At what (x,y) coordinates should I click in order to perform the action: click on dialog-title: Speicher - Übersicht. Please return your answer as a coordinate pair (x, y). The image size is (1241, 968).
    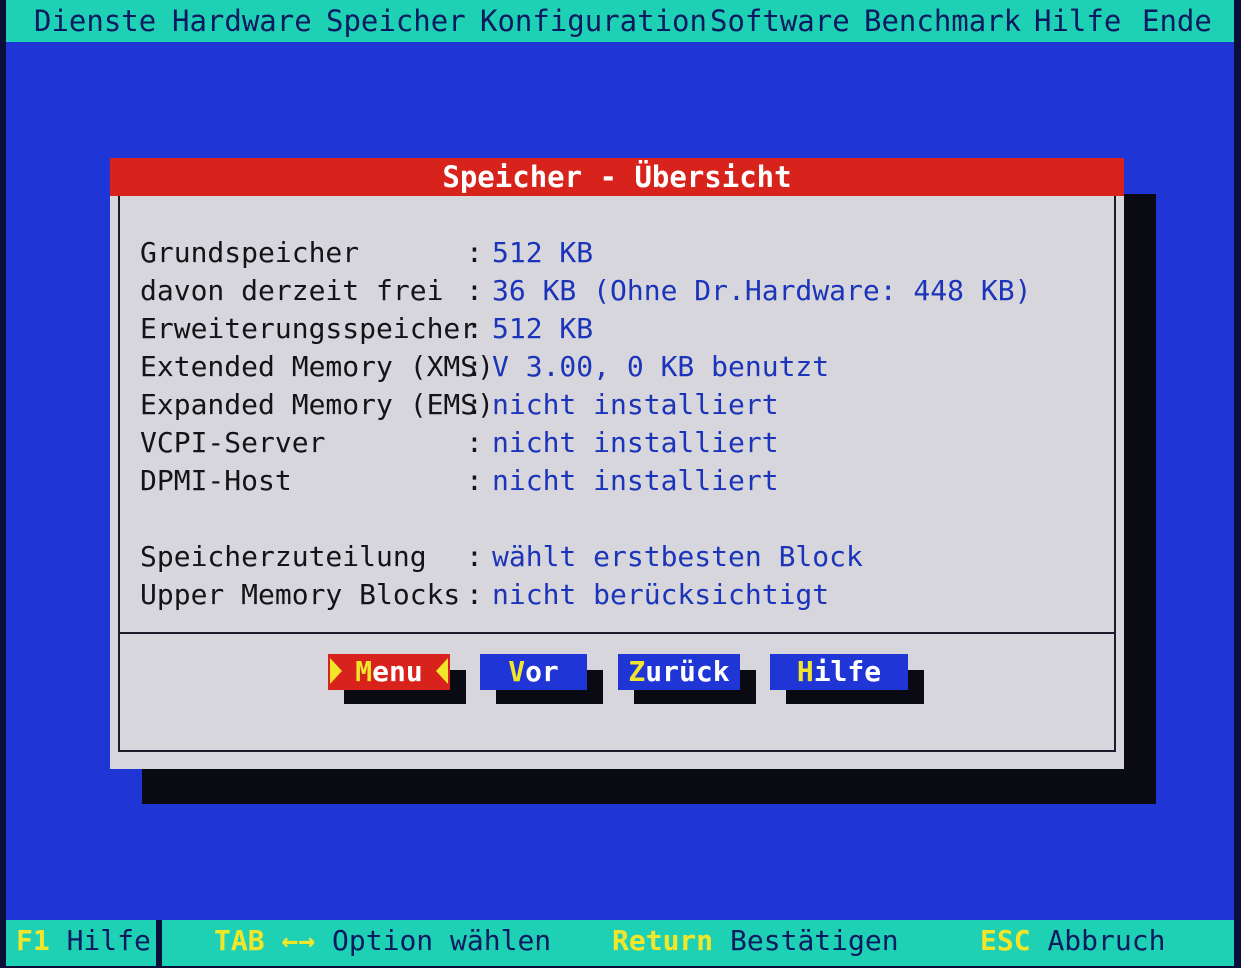
    Looking at the image, I should click on (617, 177).